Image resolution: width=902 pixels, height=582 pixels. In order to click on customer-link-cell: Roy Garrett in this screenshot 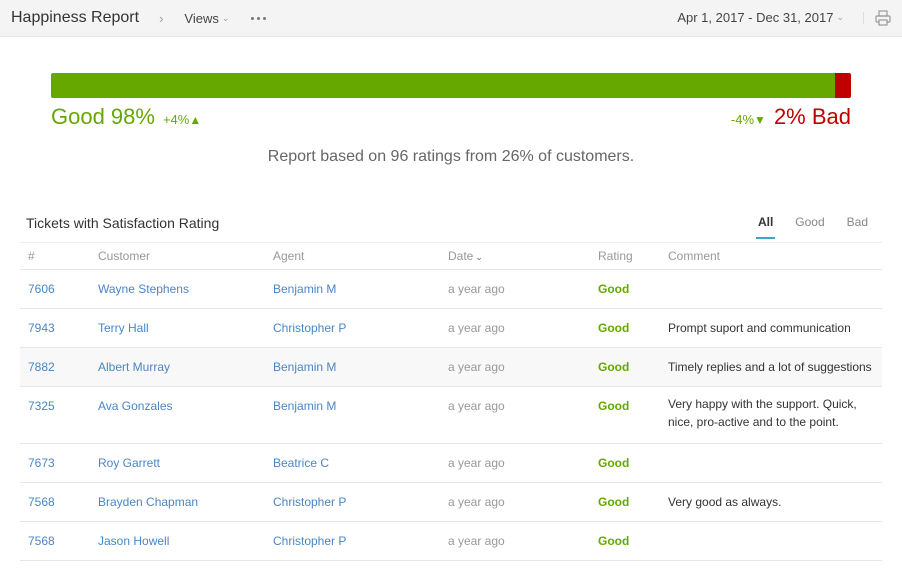, I will do `click(185, 463)`.